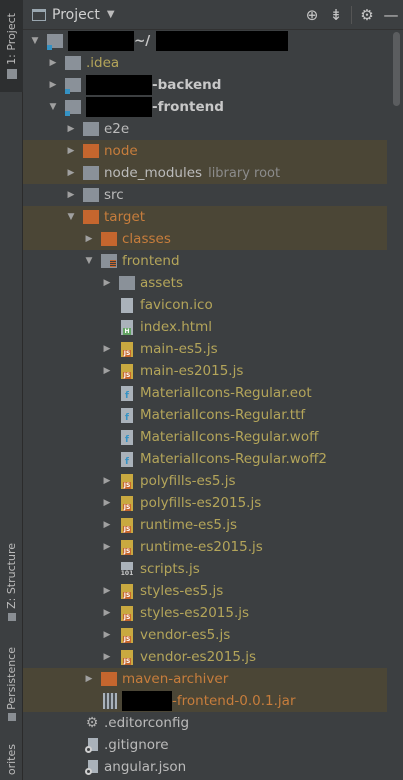 The image size is (403, 780). What do you see at coordinates (205, 283) in the screenshot?
I see `tree-row: ▶ assets` at bounding box center [205, 283].